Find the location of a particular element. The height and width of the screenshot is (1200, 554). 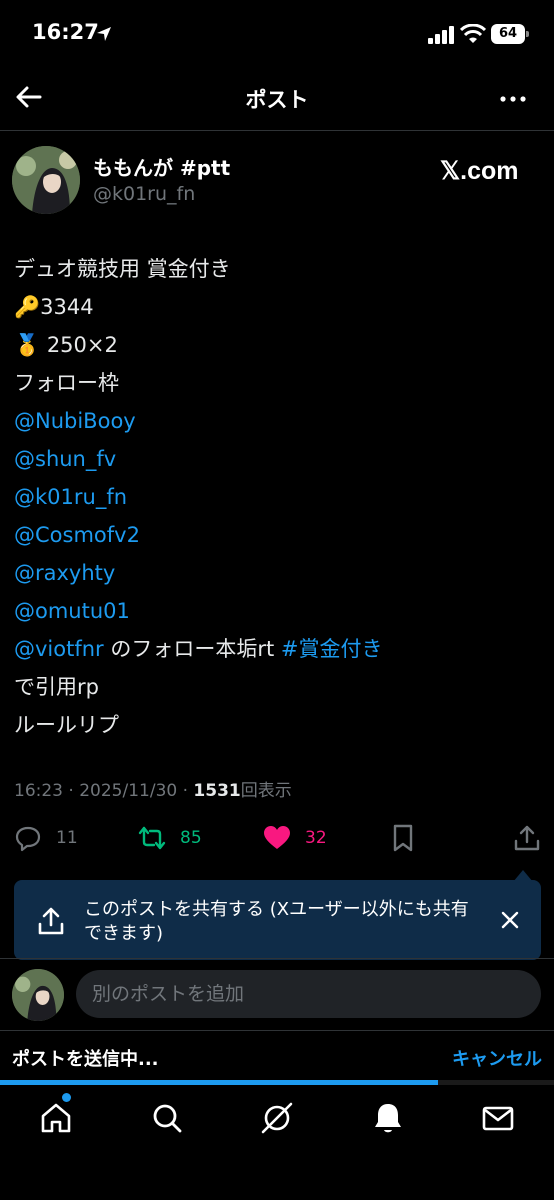

hashtag-link: #賞金付き is located at coordinates (332, 649).